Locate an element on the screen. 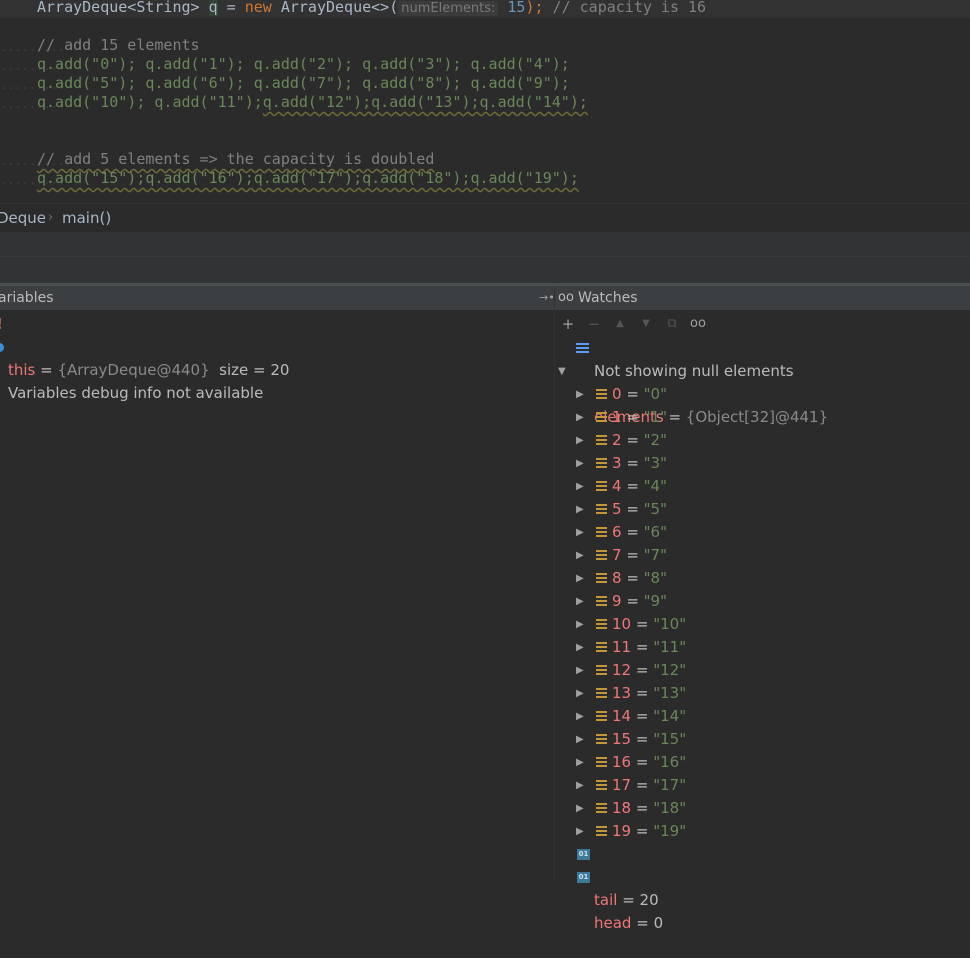 The height and width of the screenshot is (958, 970). breadcrumb-class: Deque is located at coordinates (23, 218).